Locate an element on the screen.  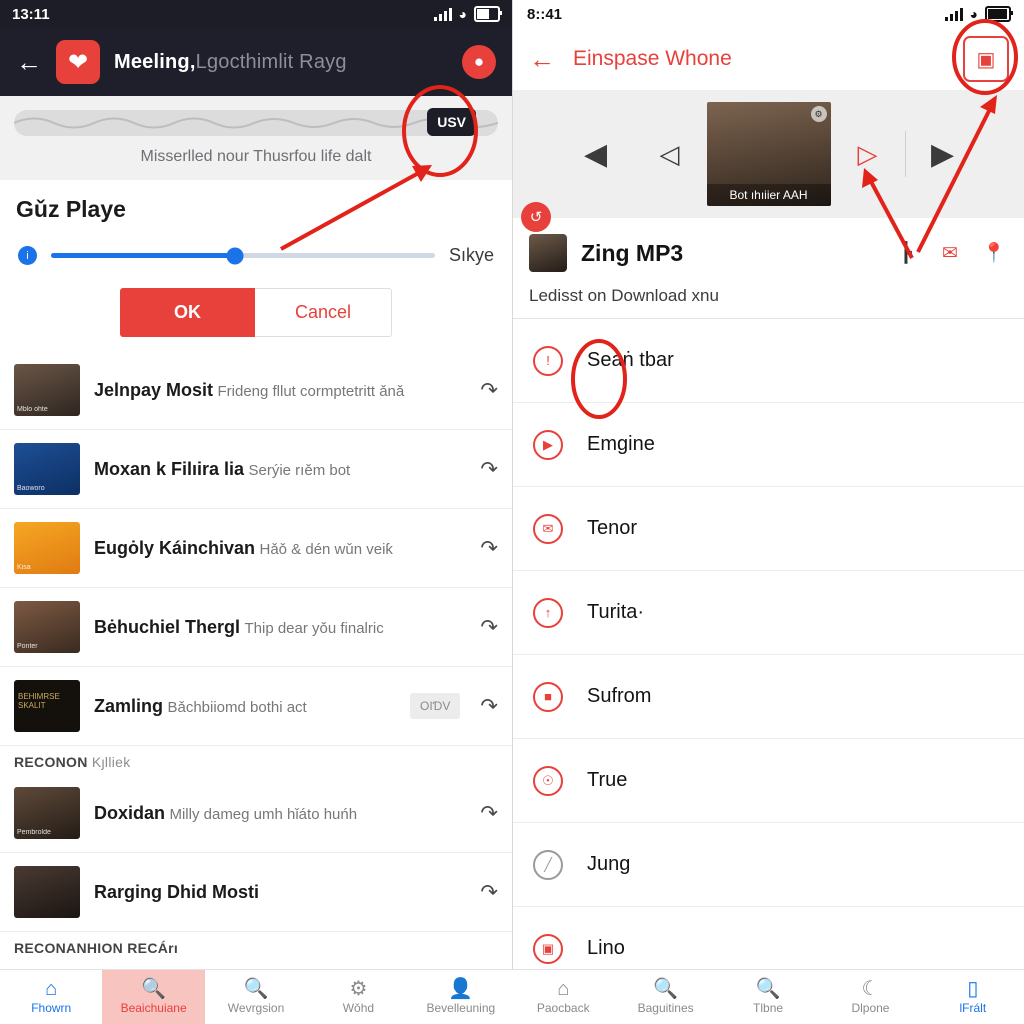
moon-circle-icon: ☾ is located at coordinates (870, 989).